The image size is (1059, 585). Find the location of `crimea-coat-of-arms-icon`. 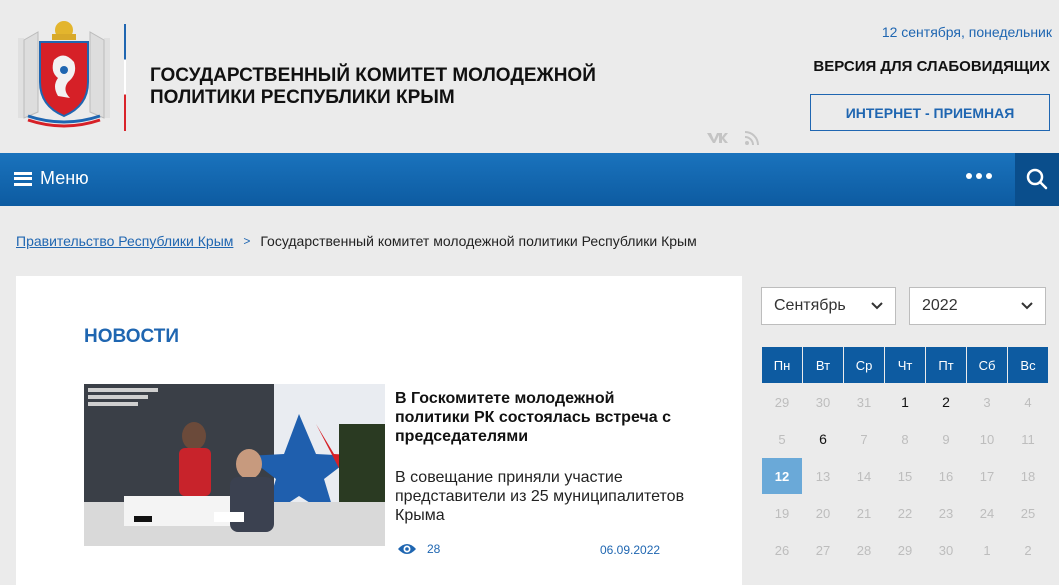

crimea-coat-of-arms-icon is located at coordinates (64, 75).